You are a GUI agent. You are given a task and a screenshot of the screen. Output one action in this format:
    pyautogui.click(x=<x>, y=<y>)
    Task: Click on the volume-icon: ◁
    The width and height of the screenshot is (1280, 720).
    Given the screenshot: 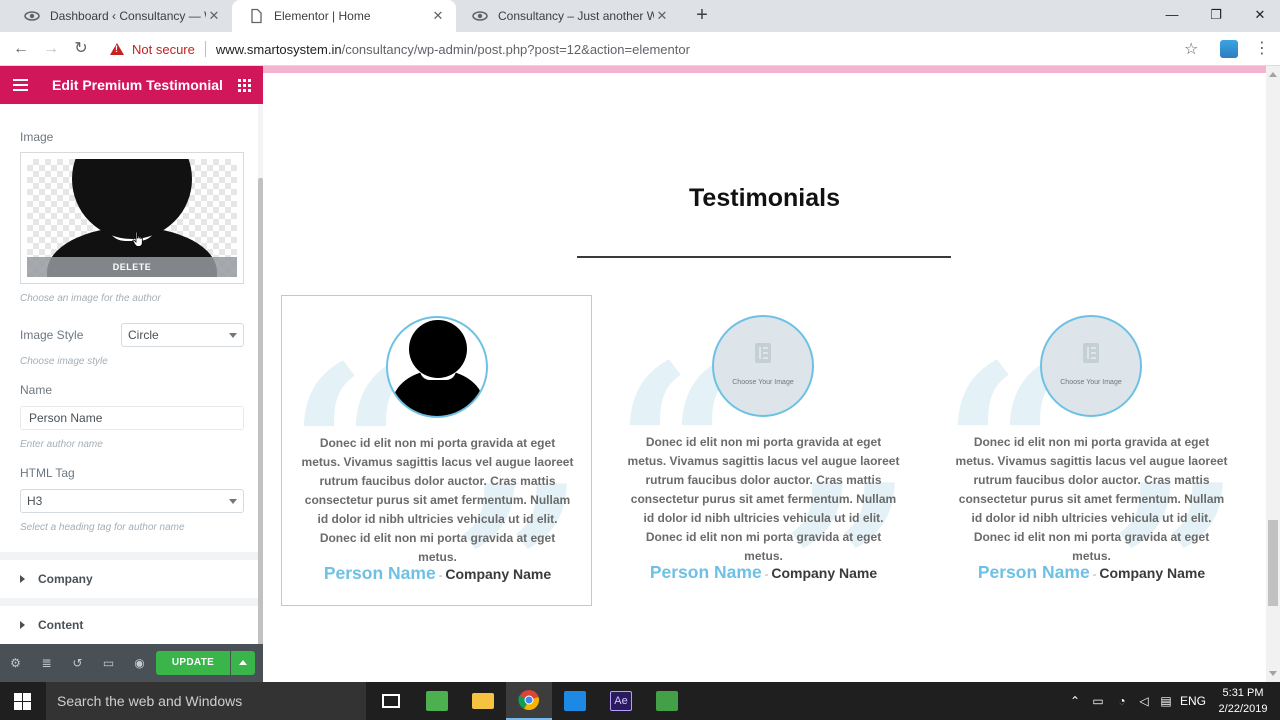 What is the action you would take?
    pyautogui.click(x=1144, y=701)
    